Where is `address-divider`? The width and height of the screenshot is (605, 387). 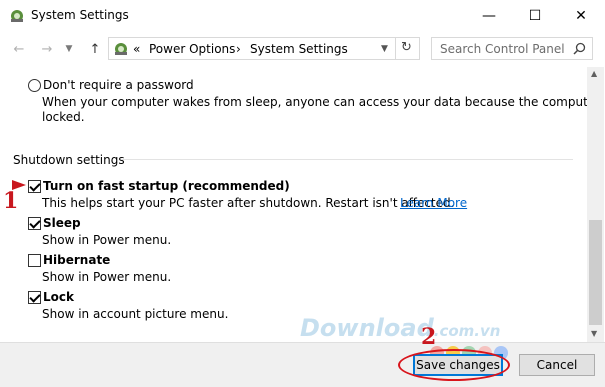 address-divider is located at coordinates (395, 48).